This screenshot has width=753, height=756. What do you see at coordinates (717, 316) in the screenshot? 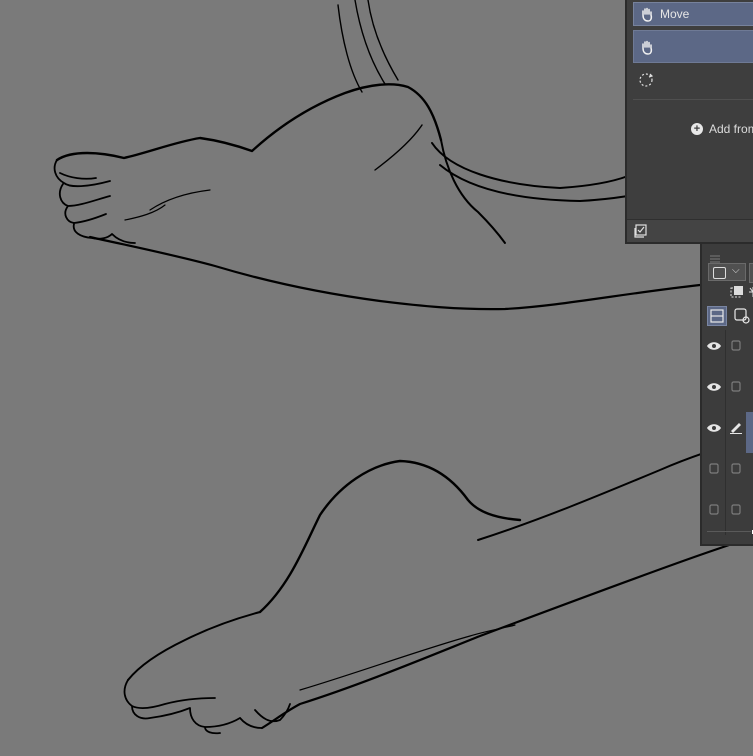
I see `layer-view-toggle-button` at bounding box center [717, 316].